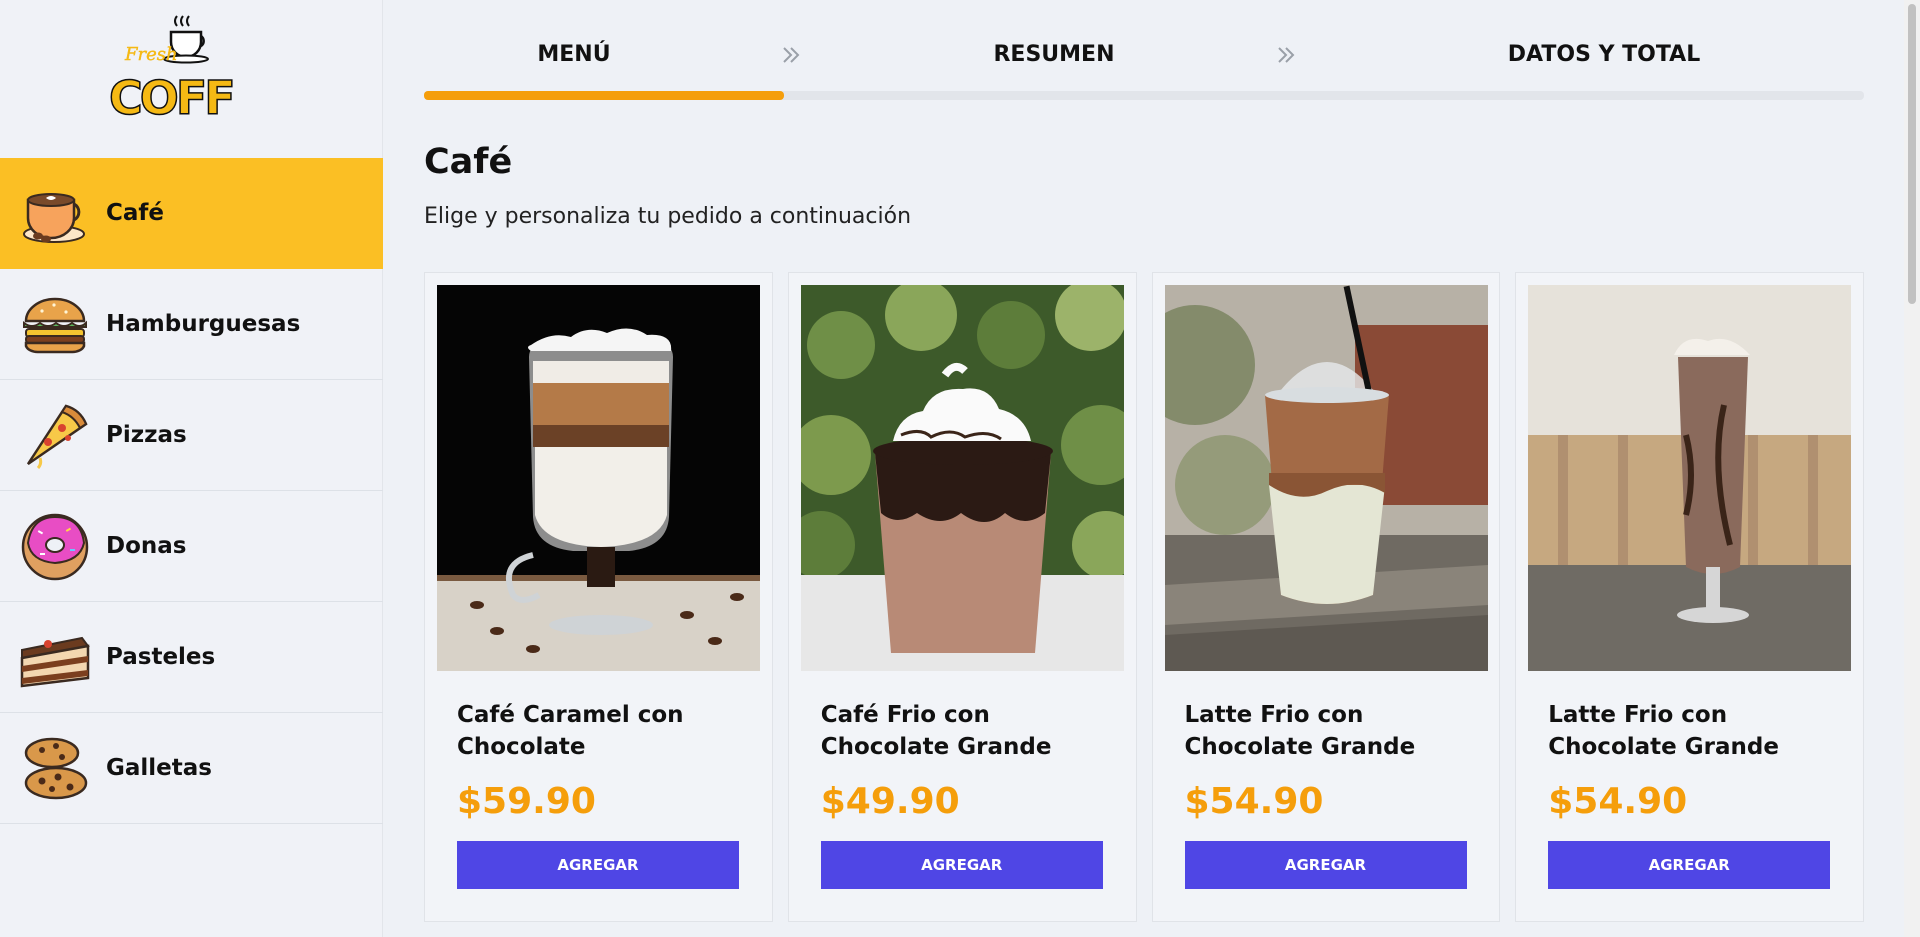 The width and height of the screenshot is (1920, 937). What do you see at coordinates (468, 162) in the screenshot?
I see `page-title: Café` at bounding box center [468, 162].